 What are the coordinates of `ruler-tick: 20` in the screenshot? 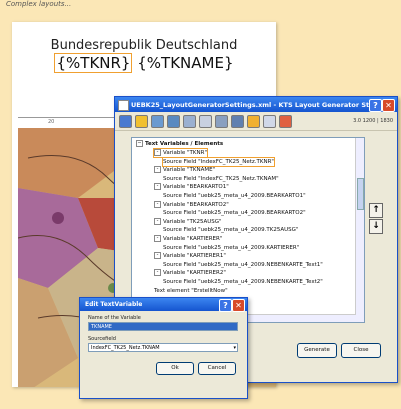 It's located at (51, 122).